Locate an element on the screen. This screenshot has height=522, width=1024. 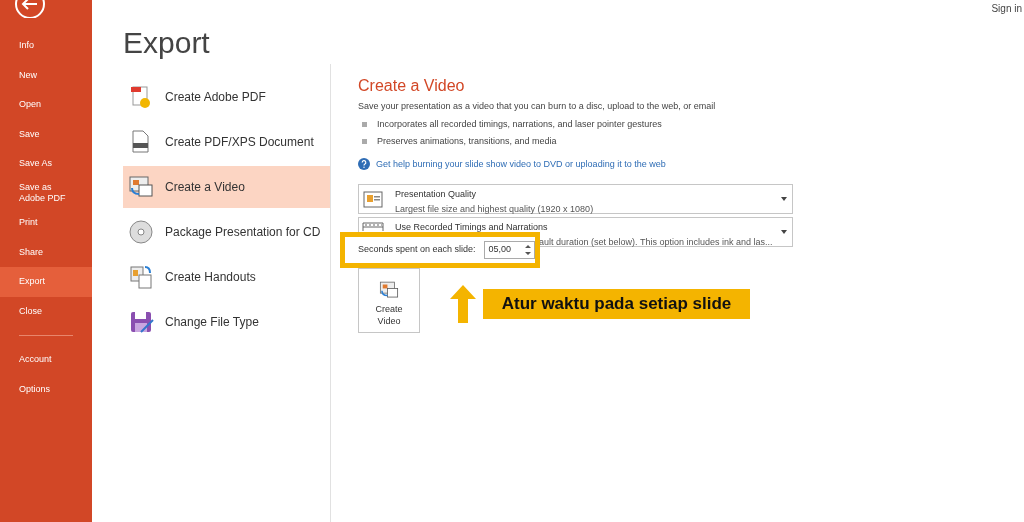
page-title: Export is located at coordinates (166, 43).